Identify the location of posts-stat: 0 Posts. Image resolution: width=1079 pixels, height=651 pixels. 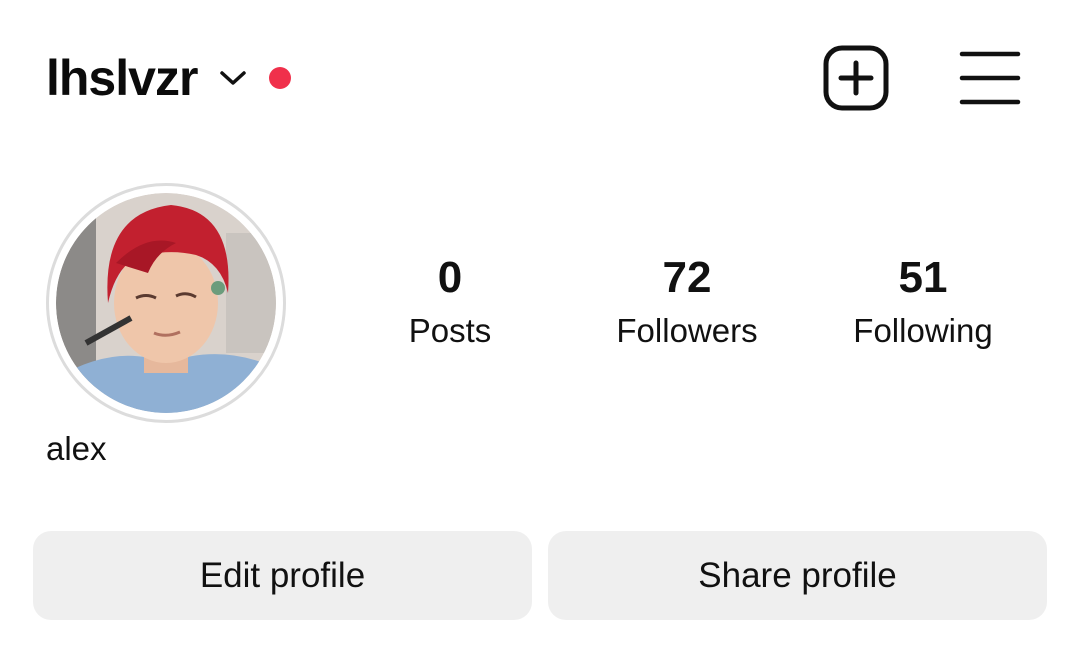
(450, 301).